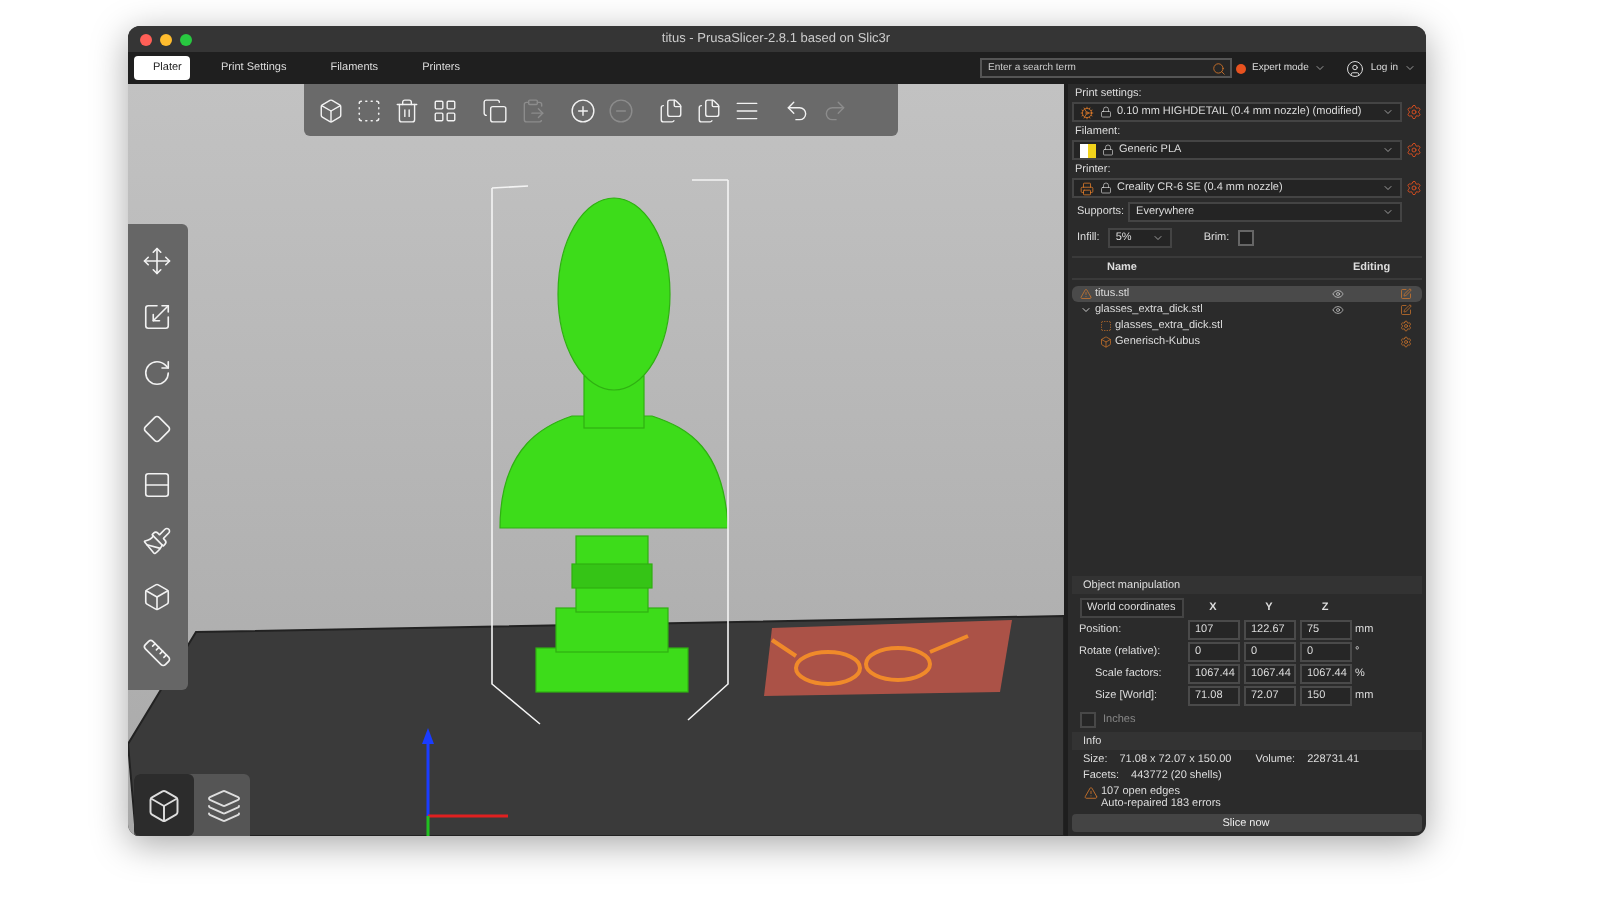  I want to click on scale-icon, so click(157, 316).